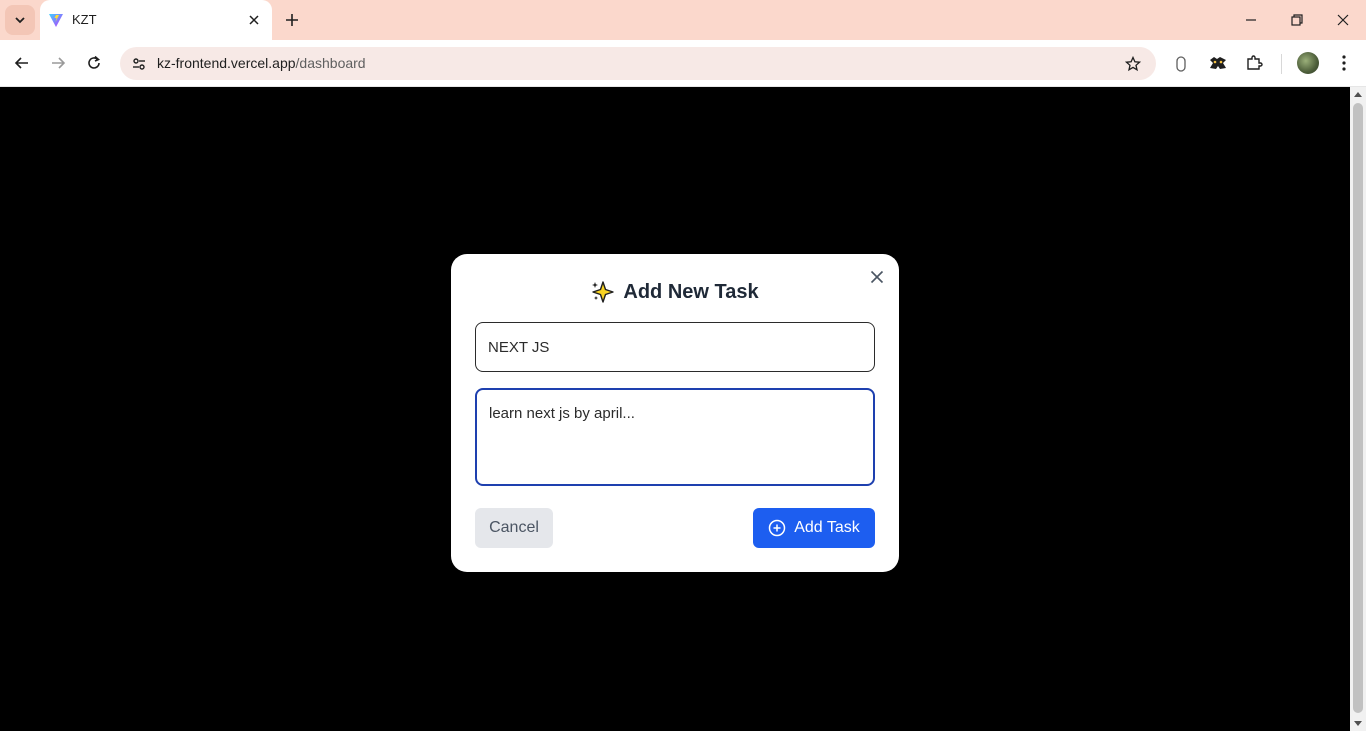  I want to click on reload-icon, so click(94, 62).